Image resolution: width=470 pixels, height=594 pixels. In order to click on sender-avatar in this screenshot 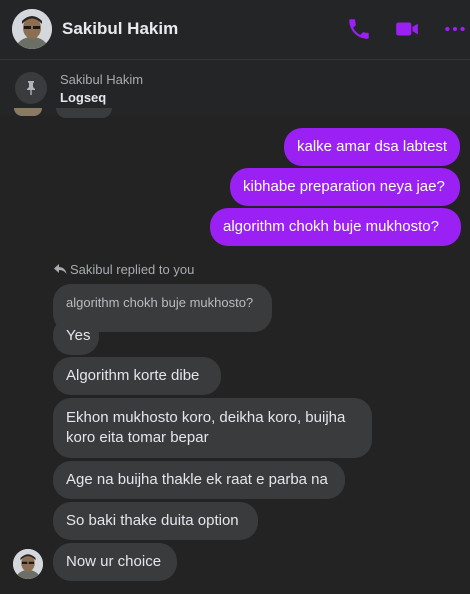, I will do `click(28, 564)`.